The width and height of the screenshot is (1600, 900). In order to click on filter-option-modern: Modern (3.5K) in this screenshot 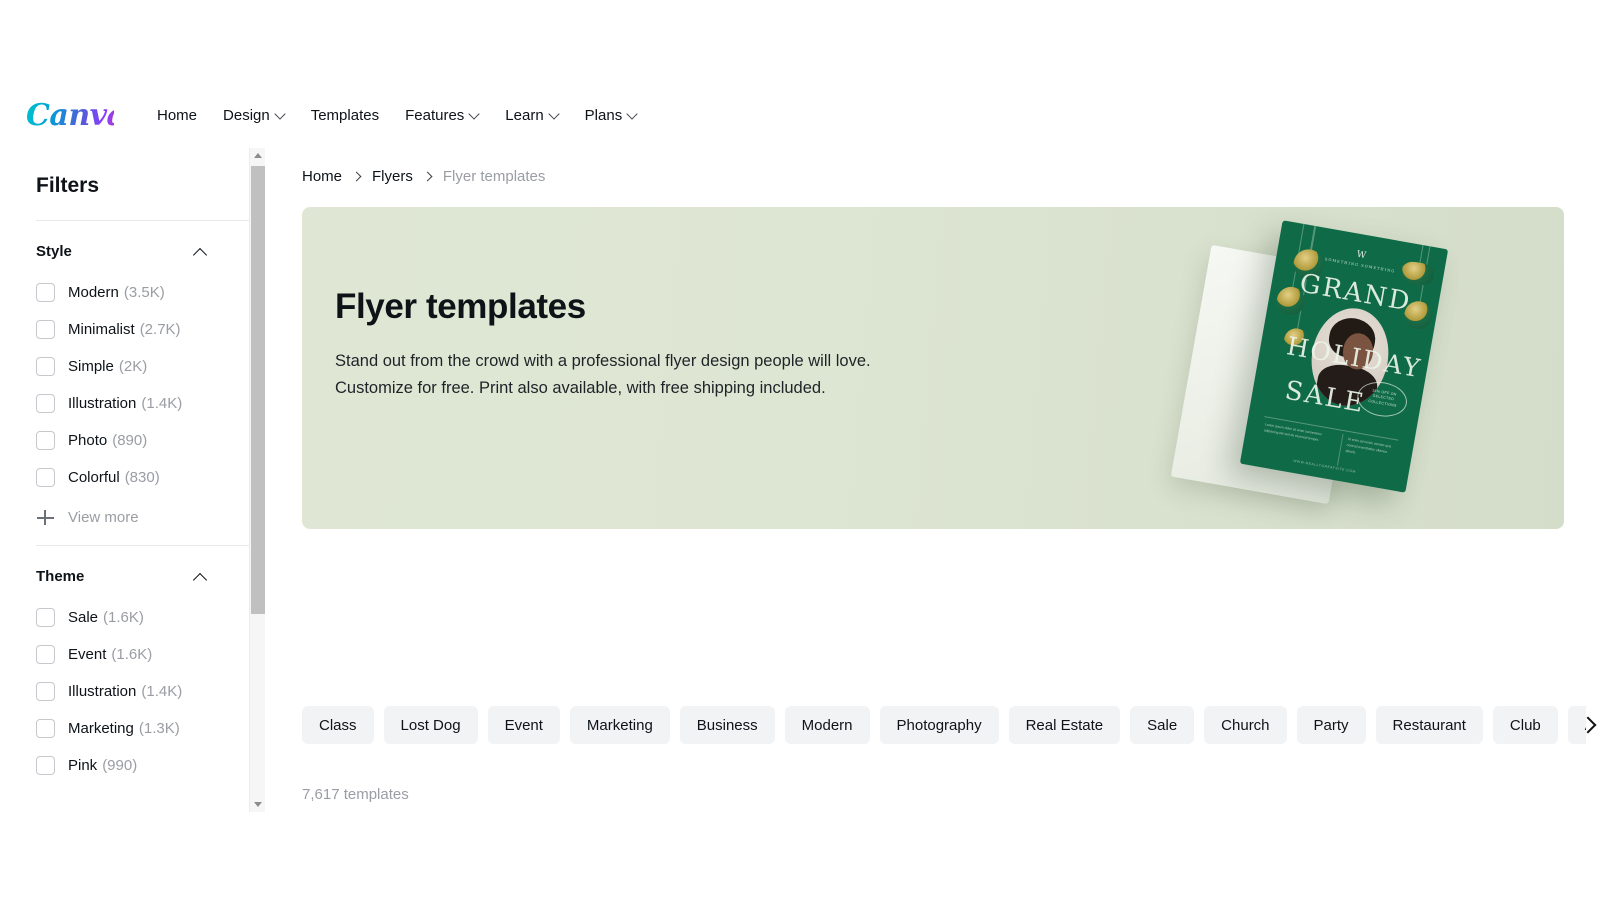, I will do `click(125, 292)`.